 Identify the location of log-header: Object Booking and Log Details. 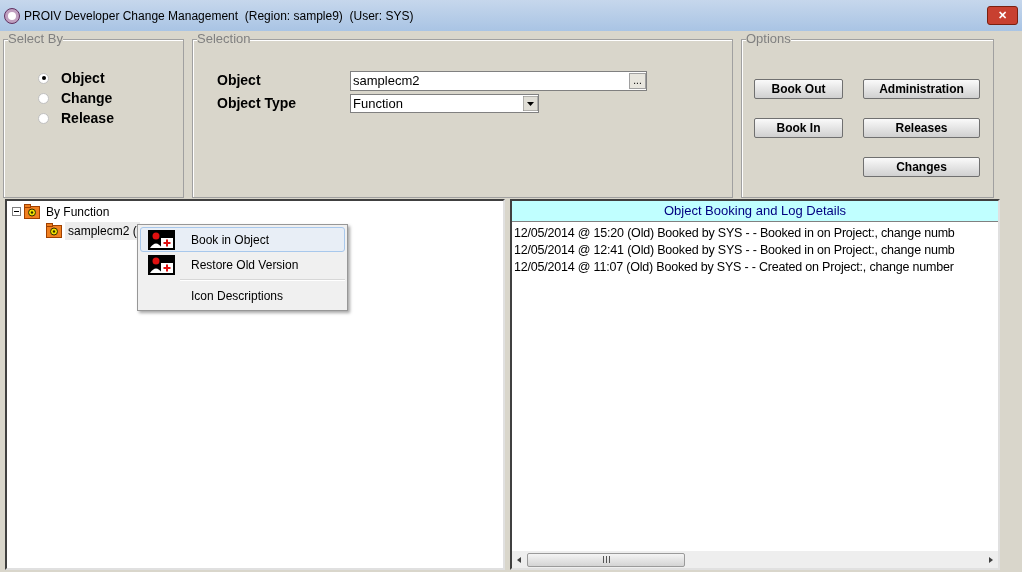
(755, 211).